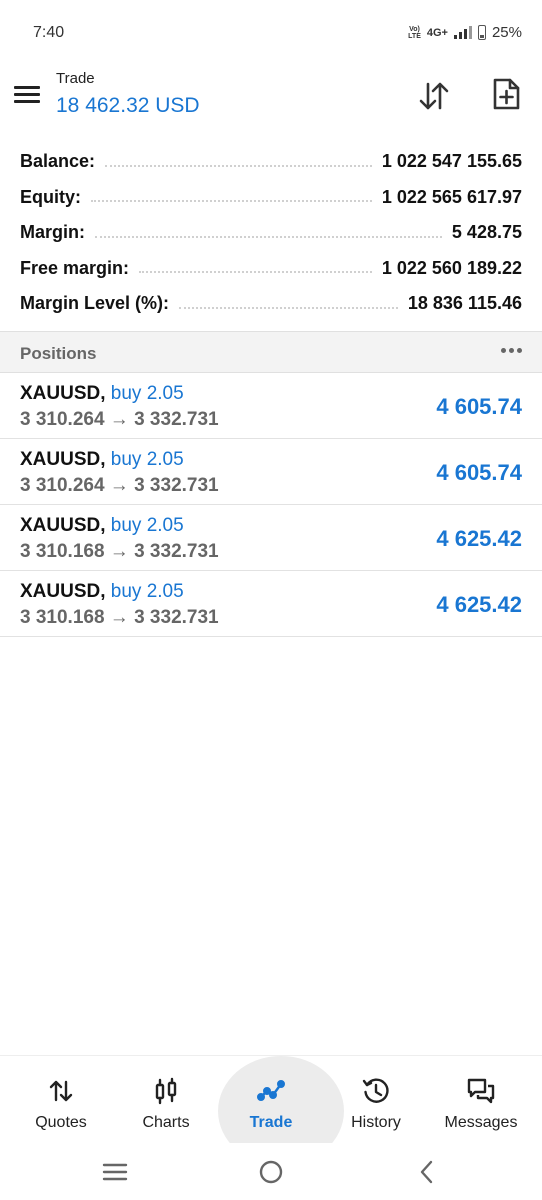  What do you see at coordinates (451, 161) in the screenshot?
I see `summary-value: 1 022 547 155.65` at bounding box center [451, 161].